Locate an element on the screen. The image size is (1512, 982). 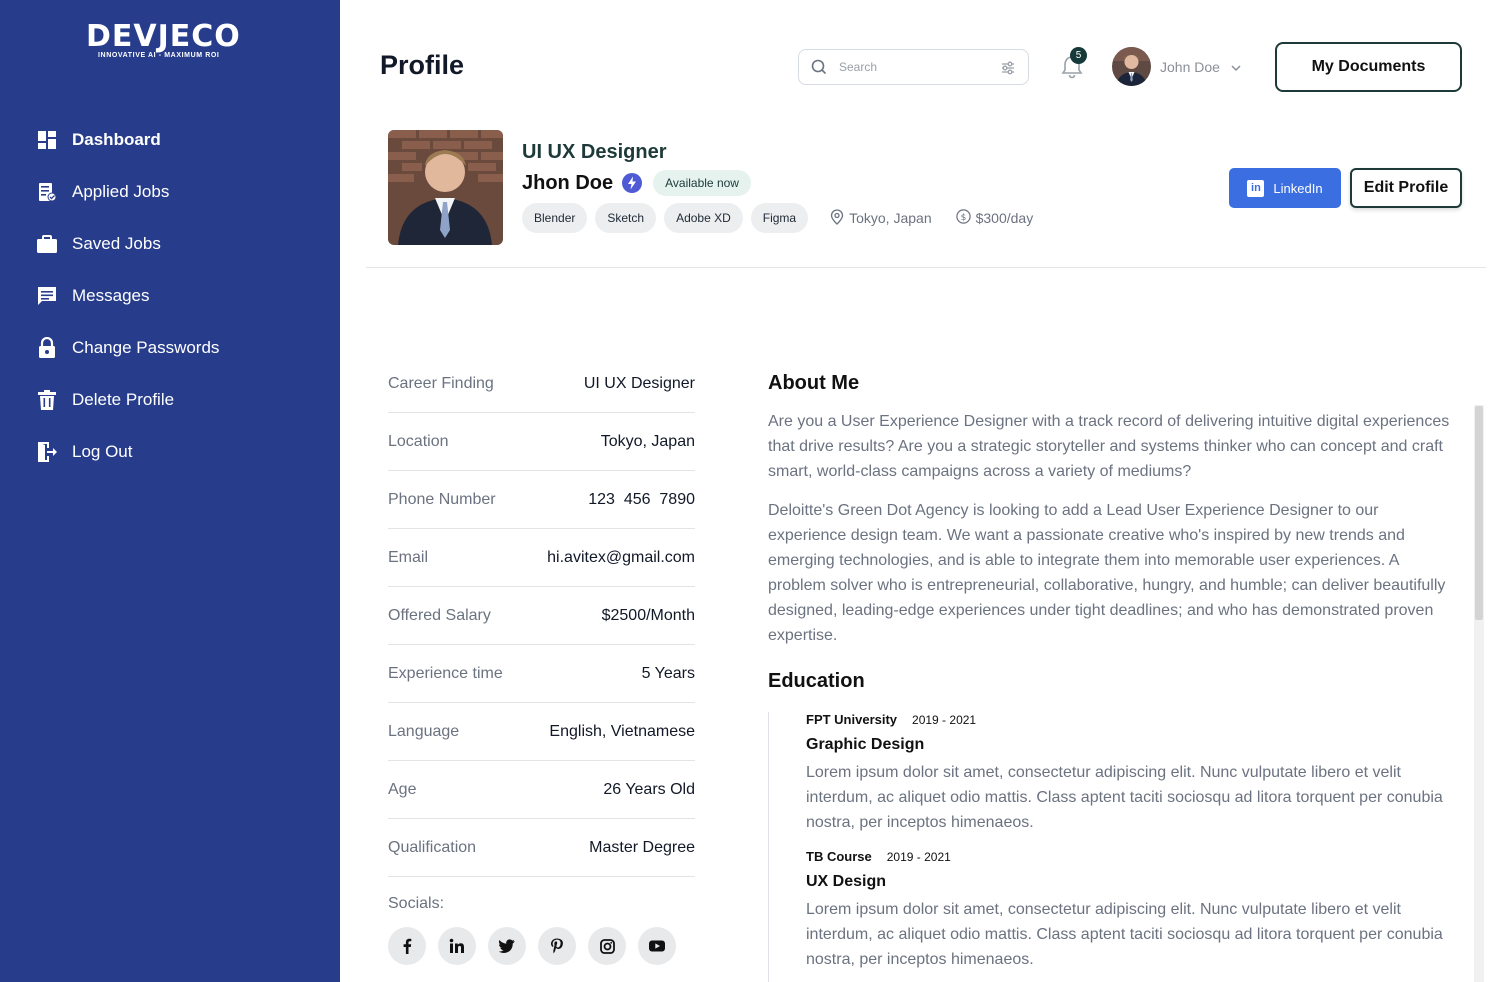
sidebar-item-saved-jobs: Saved Jobs is located at coordinates (127, 244).